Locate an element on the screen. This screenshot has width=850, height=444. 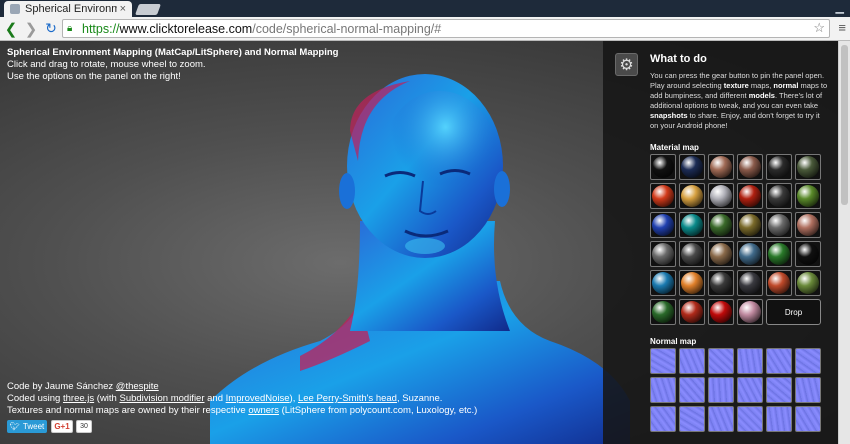
threejs-link: three.js is located at coordinates (78, 398).